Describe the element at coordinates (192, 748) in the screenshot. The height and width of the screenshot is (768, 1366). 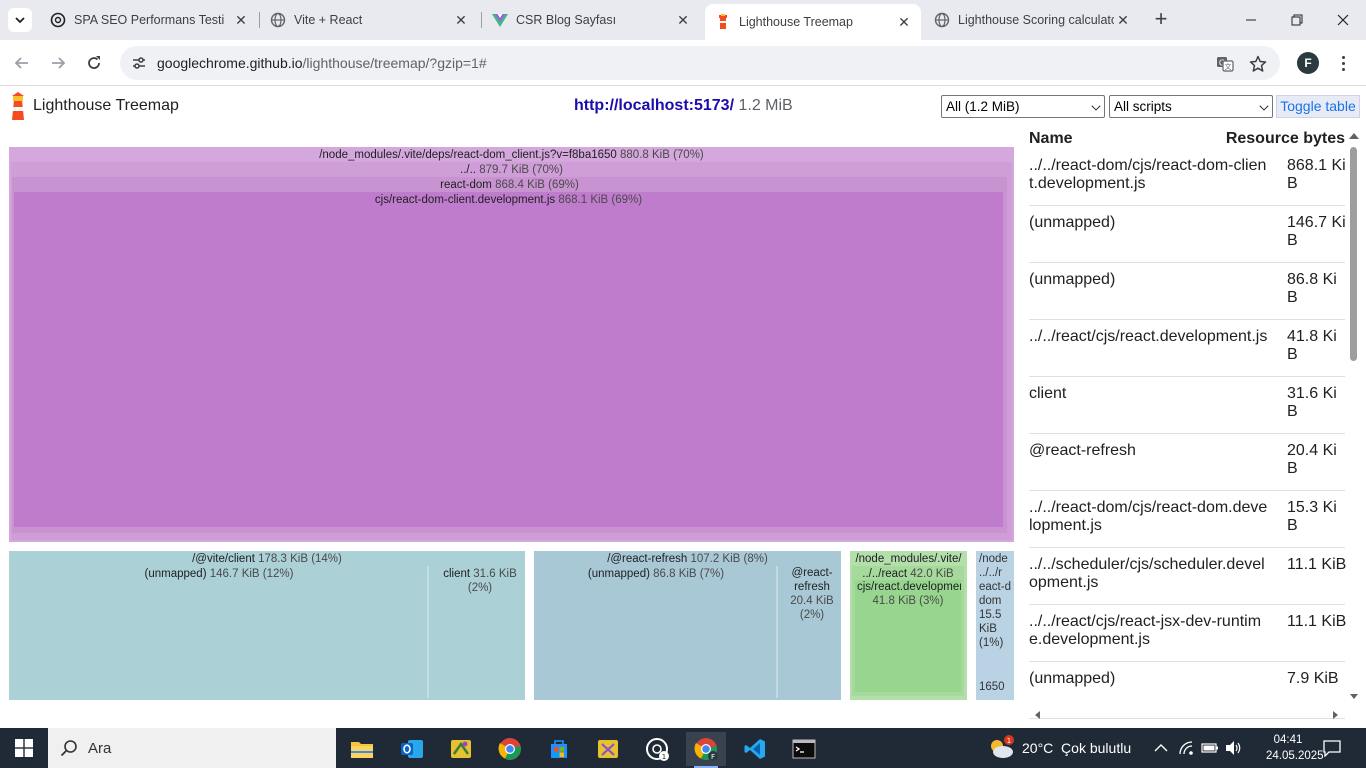
I see `taskbar-search-box: Ara` at that location.